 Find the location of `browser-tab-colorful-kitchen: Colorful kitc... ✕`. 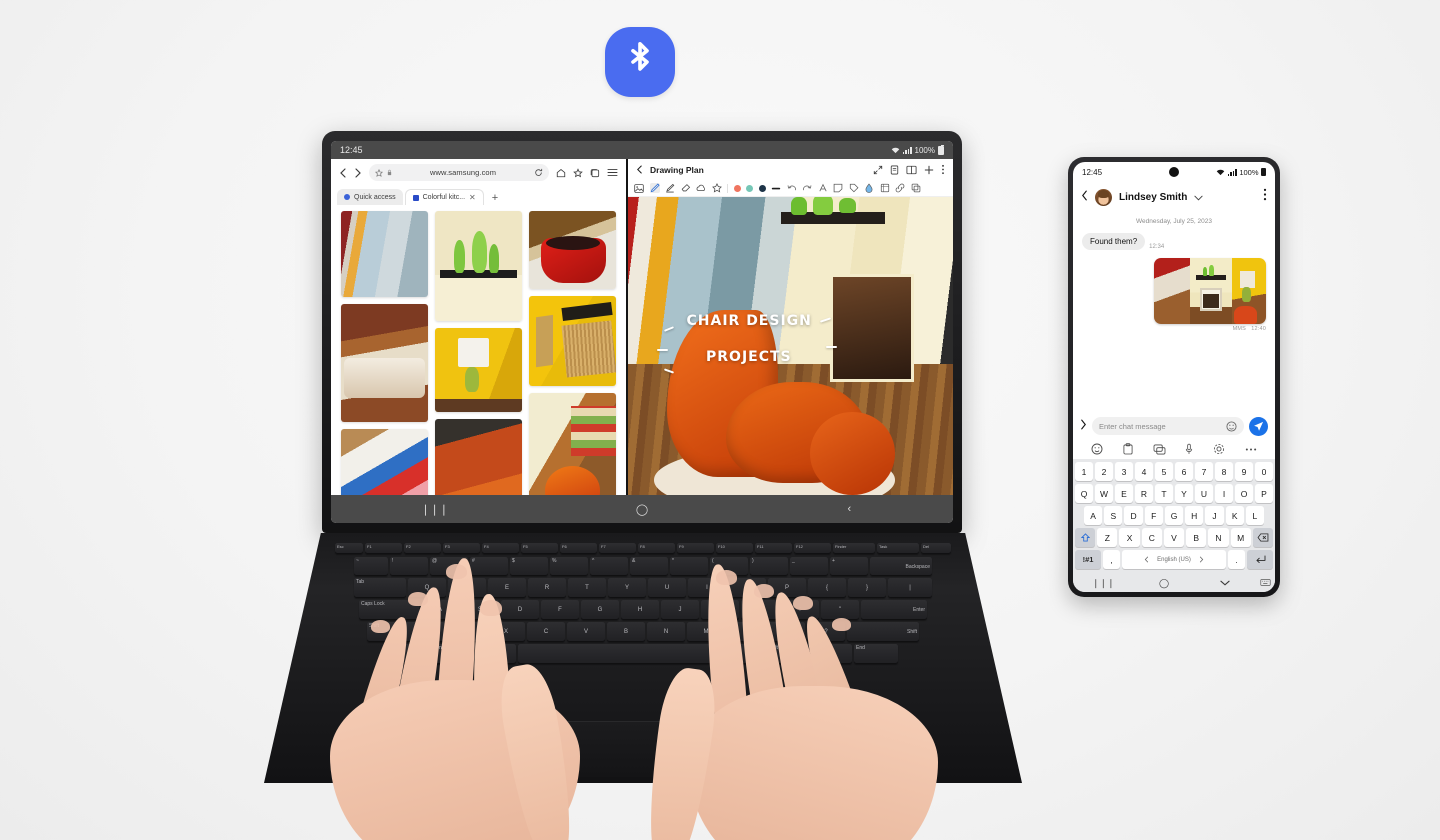

browser-tab-colorful-kitchen: Colorful kitc... ✕ is located at coordinates (444, 197).